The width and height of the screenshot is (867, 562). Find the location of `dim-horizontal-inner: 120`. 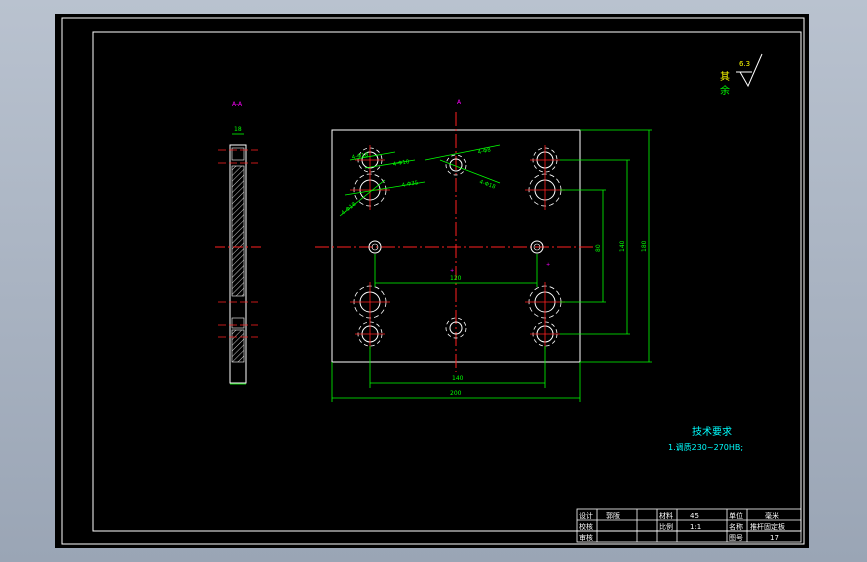

dim-horizontal-inner: 120 is located at coordinates (456, 278).